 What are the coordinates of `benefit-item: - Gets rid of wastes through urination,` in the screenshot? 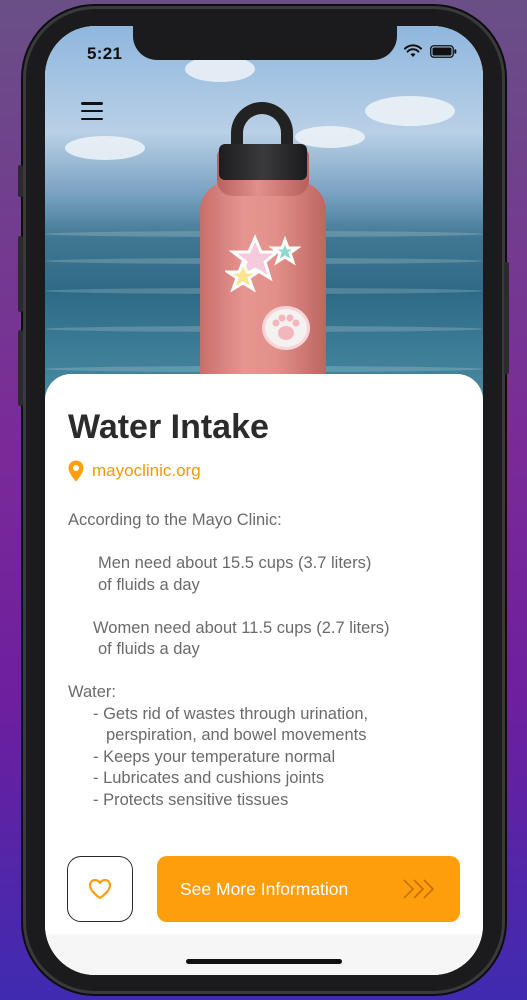 It's located at (231, 713).